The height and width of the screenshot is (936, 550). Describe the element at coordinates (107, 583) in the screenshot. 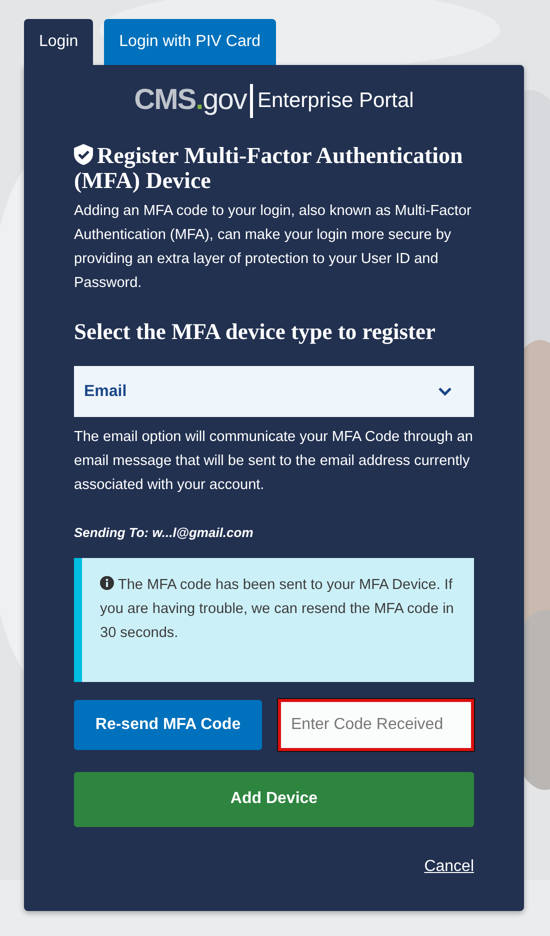

I see `info-icon` at that location.